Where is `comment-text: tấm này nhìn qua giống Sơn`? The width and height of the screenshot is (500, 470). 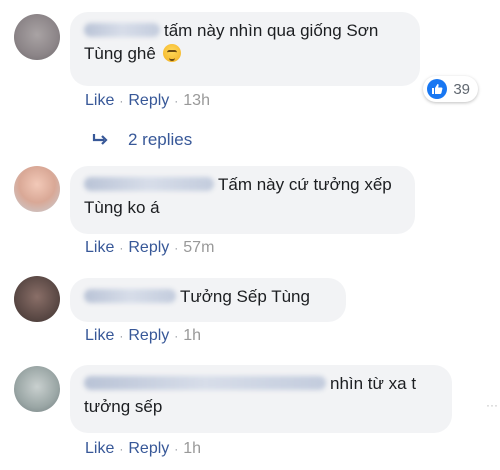
comment-text: tấm này nhìn qua giống Sơn is located at coordinates (271, 30).